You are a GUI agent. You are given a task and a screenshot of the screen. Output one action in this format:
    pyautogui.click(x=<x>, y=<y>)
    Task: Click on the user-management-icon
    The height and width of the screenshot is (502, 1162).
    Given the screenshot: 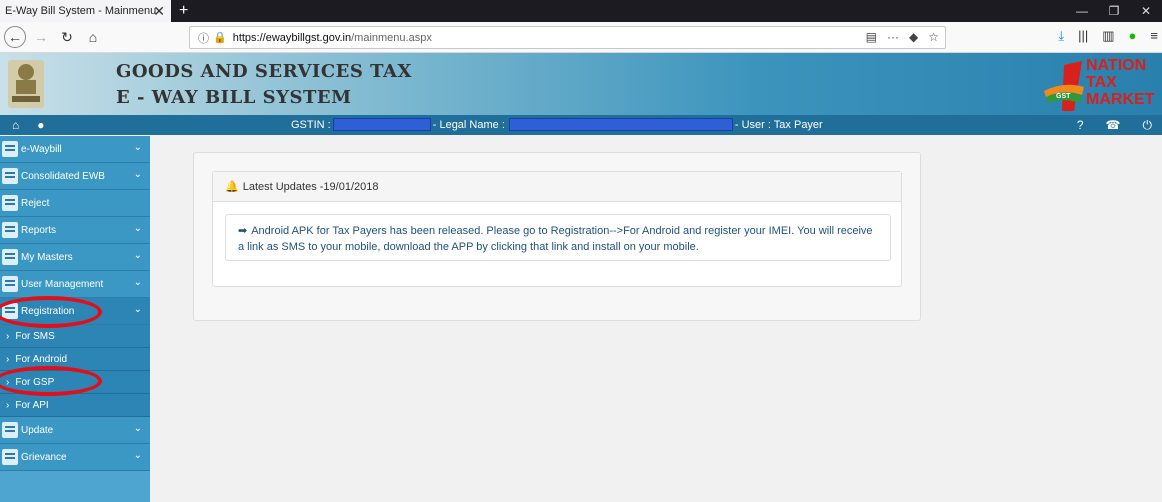 What is the action you would take?
    pyautogui.click(x=10, y=284)
    